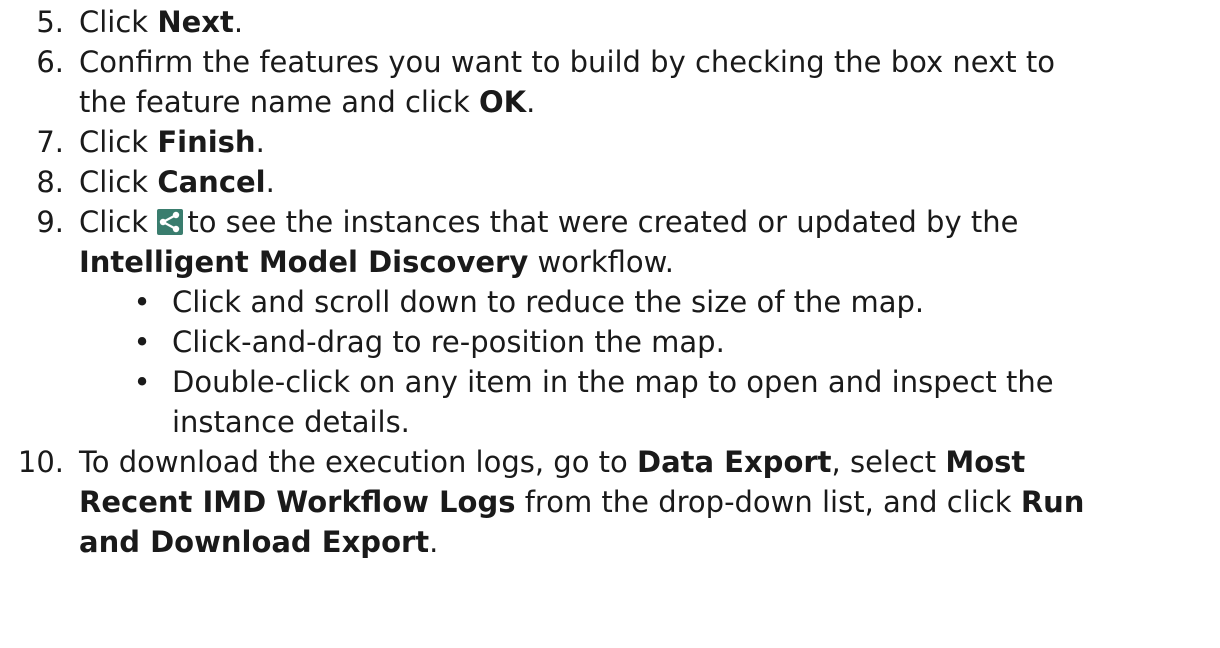 This screenshot has height=648, width=1220. What do you see at coordinates (50, 182) in the screenshot?
I see `step-number: 8.` at bounding box center [50, 182].